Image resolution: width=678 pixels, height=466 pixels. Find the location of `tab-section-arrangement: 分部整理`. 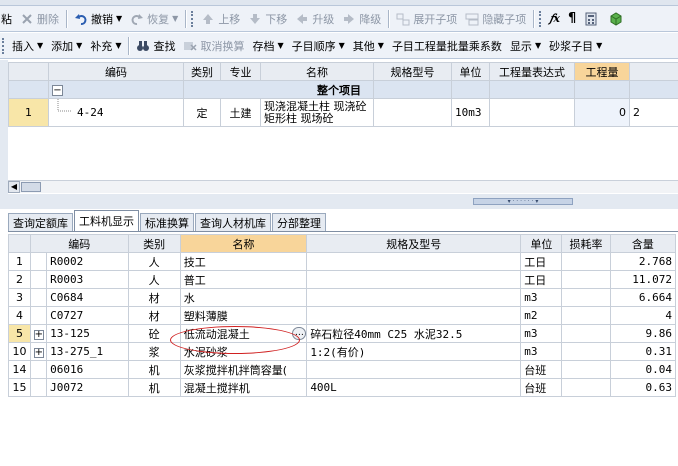

tab-section-arrangement: 分部整理 is located at coordinates (299, 222).